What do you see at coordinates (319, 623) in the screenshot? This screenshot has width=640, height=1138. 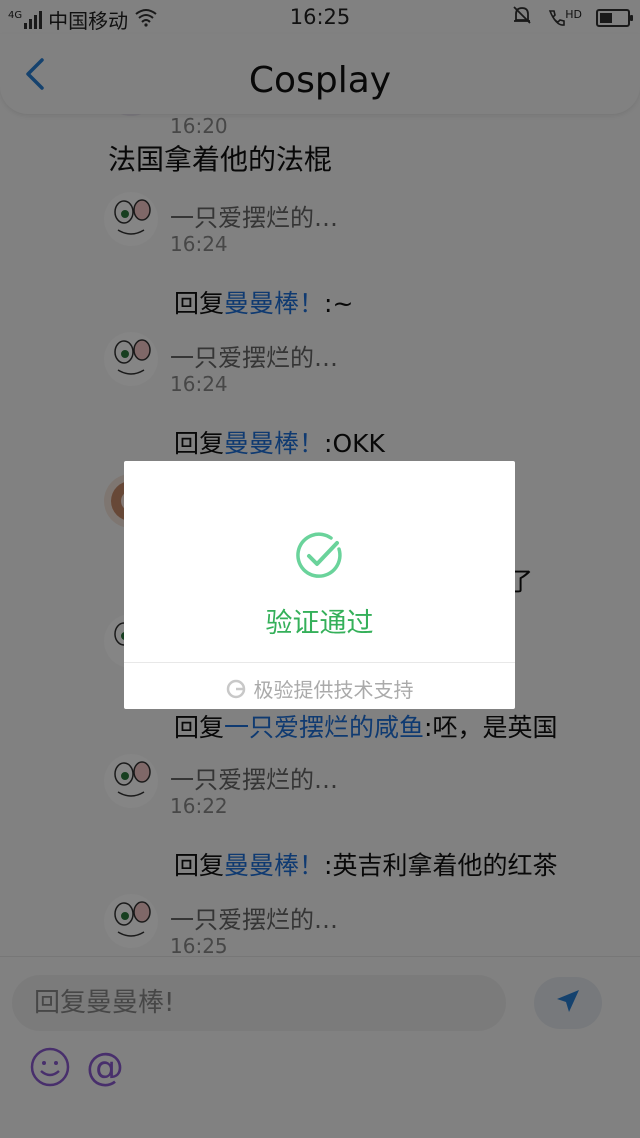 I see `verification-message: 验证通过` at bounding box center [319, 623].